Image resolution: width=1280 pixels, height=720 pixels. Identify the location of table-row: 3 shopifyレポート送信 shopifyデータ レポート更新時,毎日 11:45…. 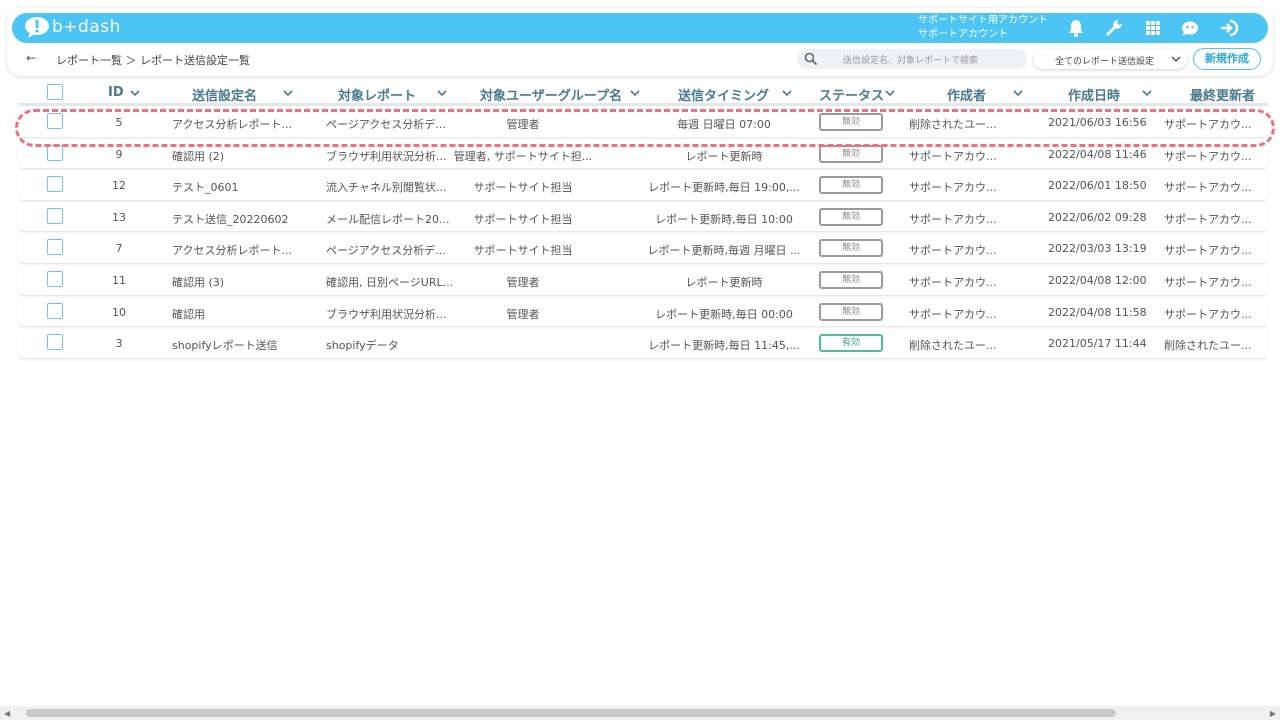
(643, 343).